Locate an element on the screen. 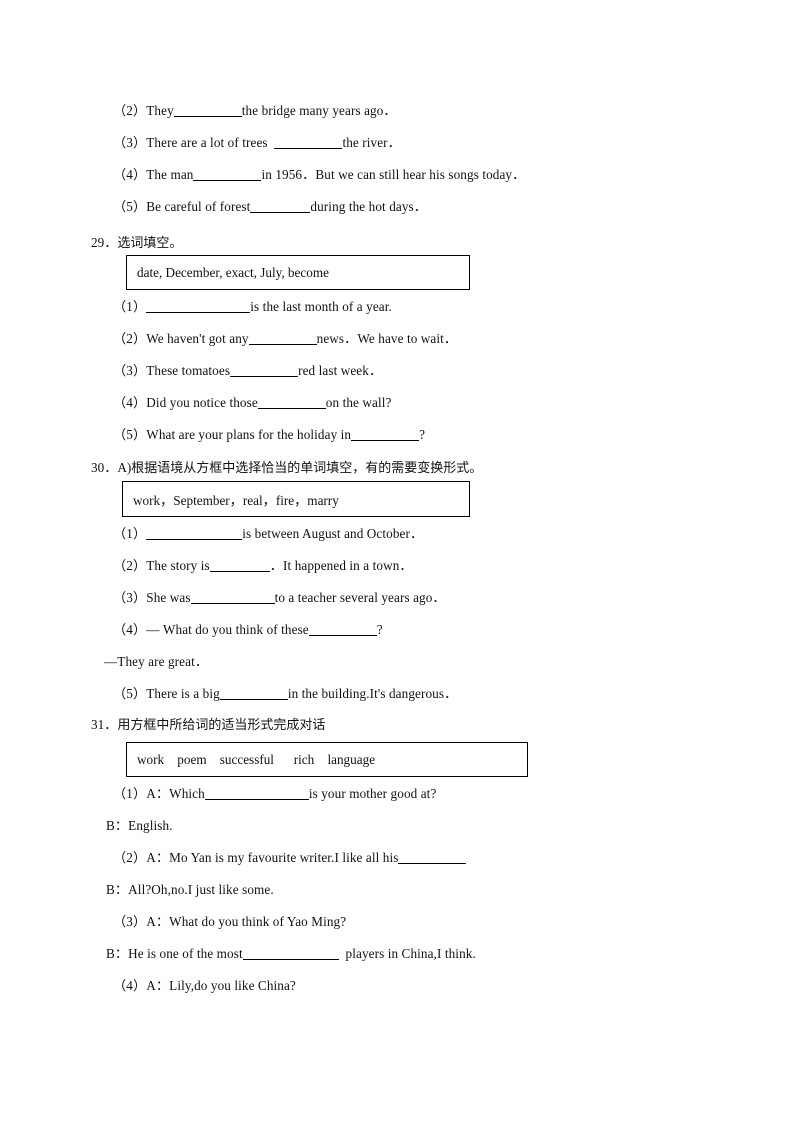  exercise-line: （3）There are a lot of trees the river． is located at coordinates (257, 142).